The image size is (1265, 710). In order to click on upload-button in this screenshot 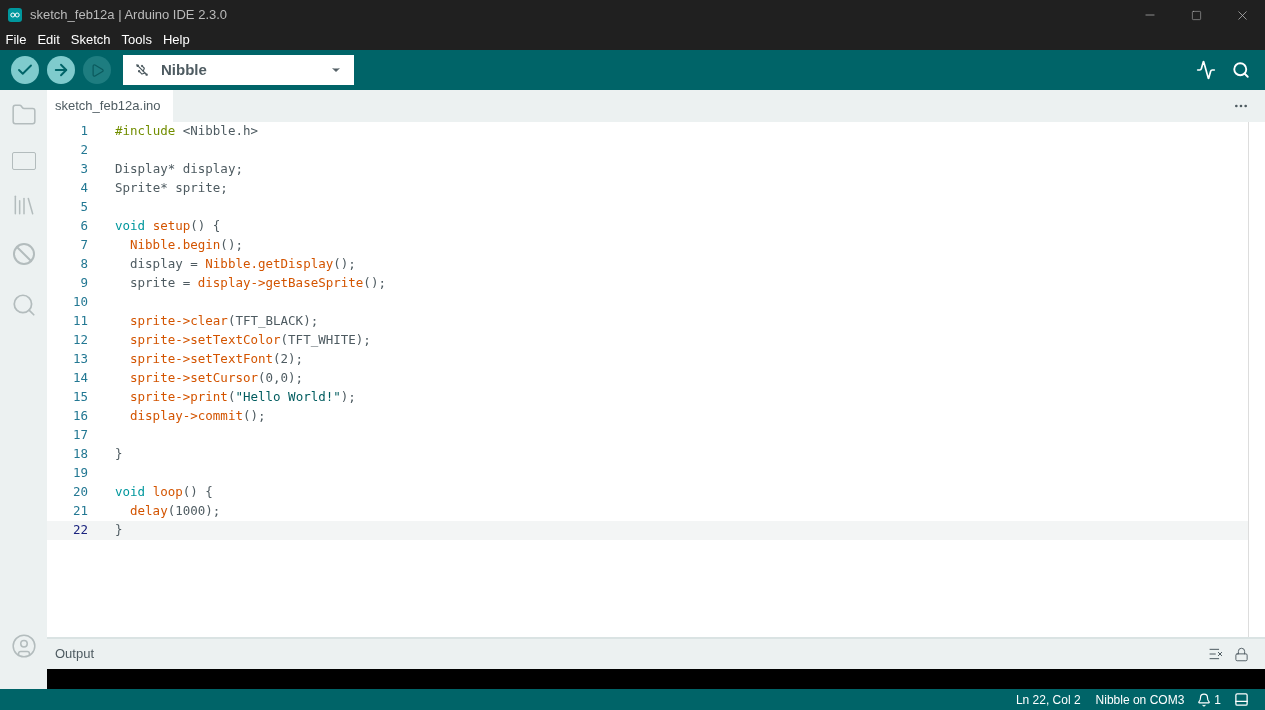, I will do `click(61, 70)`.